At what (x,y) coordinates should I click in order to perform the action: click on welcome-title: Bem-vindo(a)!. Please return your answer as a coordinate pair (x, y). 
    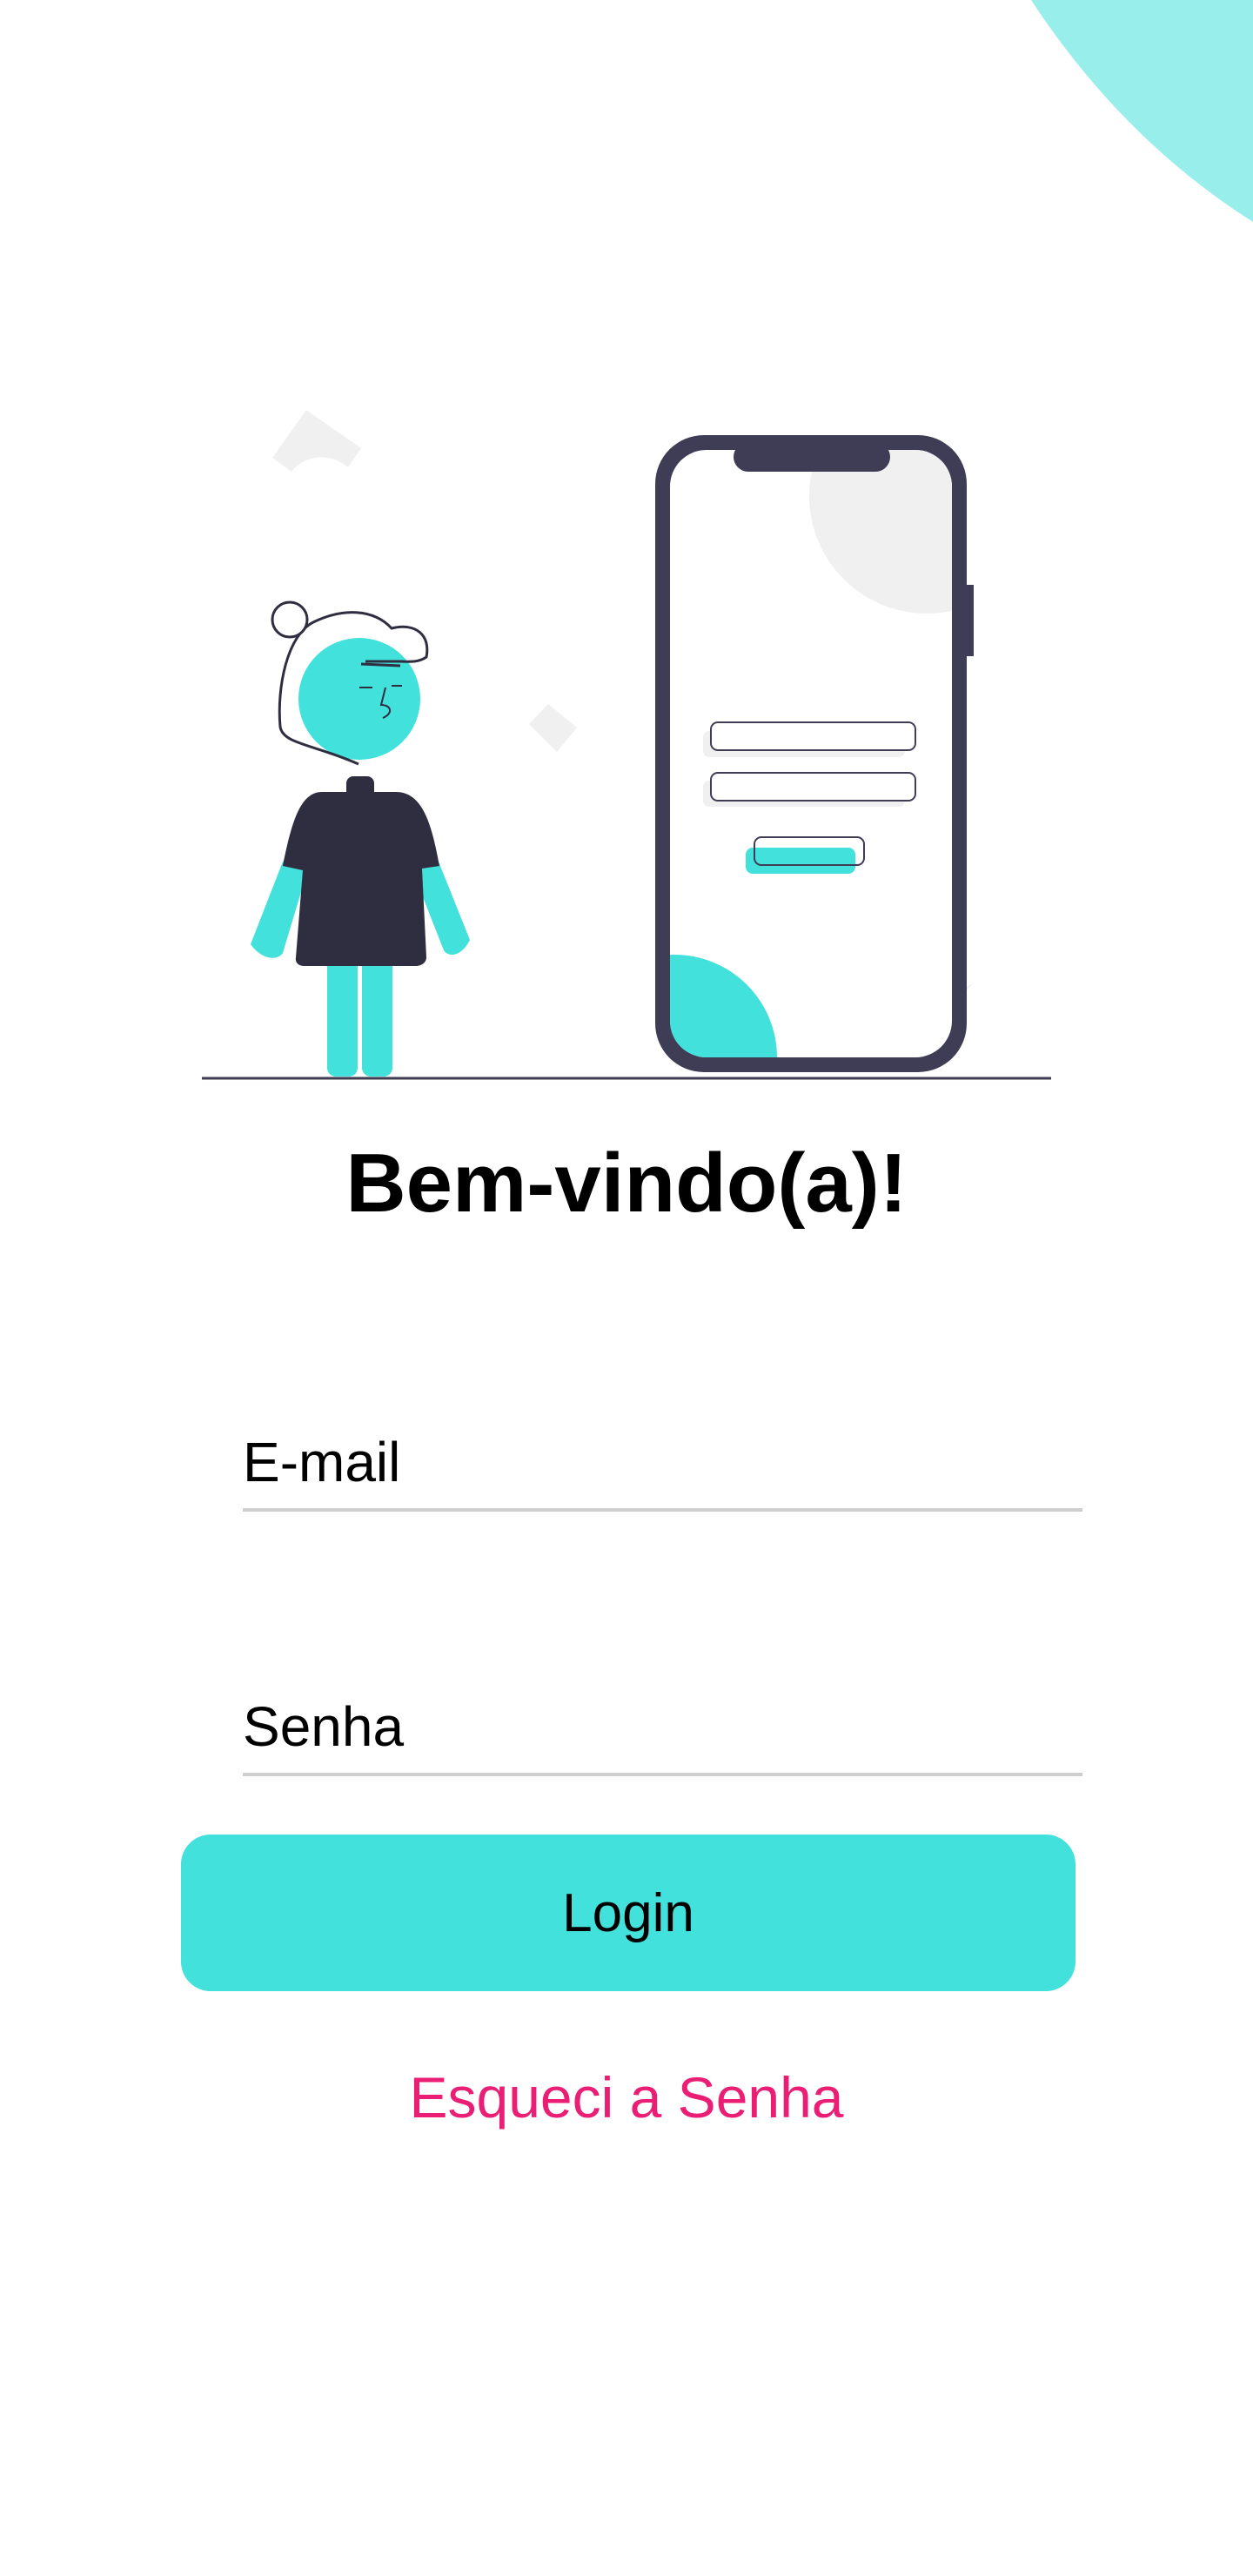
    Looking at the image, I should click on (626, 1184).